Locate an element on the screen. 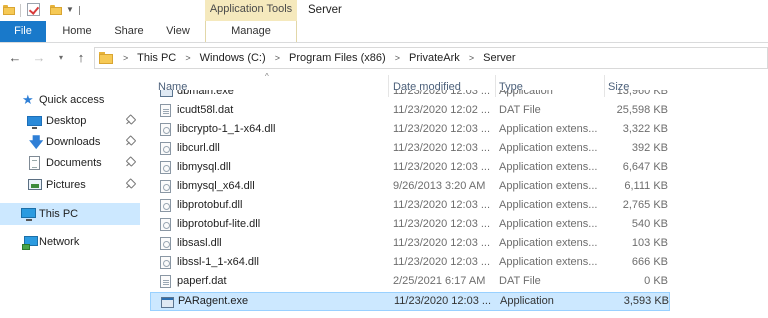 This screenshot has width=768, height=318. sidebar-item-desktop: Desktop is located at coordinates (70, 121).